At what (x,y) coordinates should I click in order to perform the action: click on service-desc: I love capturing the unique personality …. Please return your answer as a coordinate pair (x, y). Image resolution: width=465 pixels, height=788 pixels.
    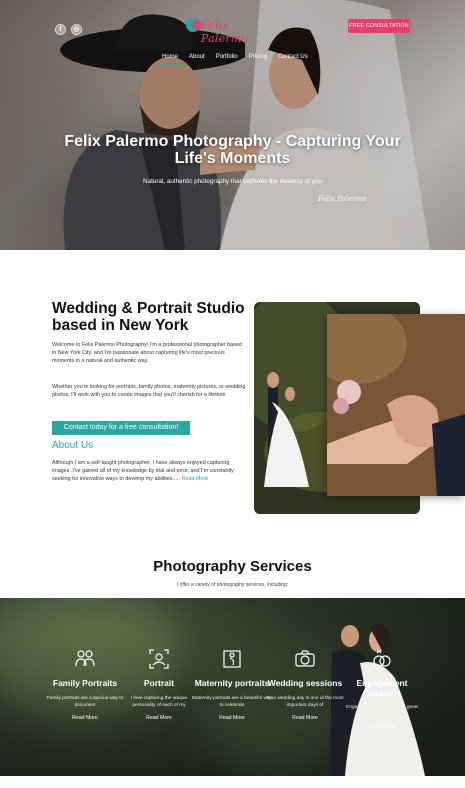
    Looking at the image, I should click on (159, 701).